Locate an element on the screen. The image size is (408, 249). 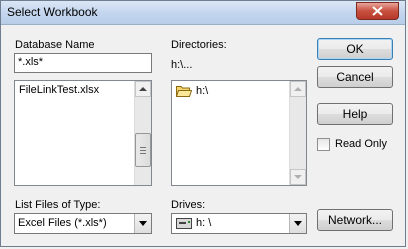
directories-label: Directories: is located at coordinates (199, 45).